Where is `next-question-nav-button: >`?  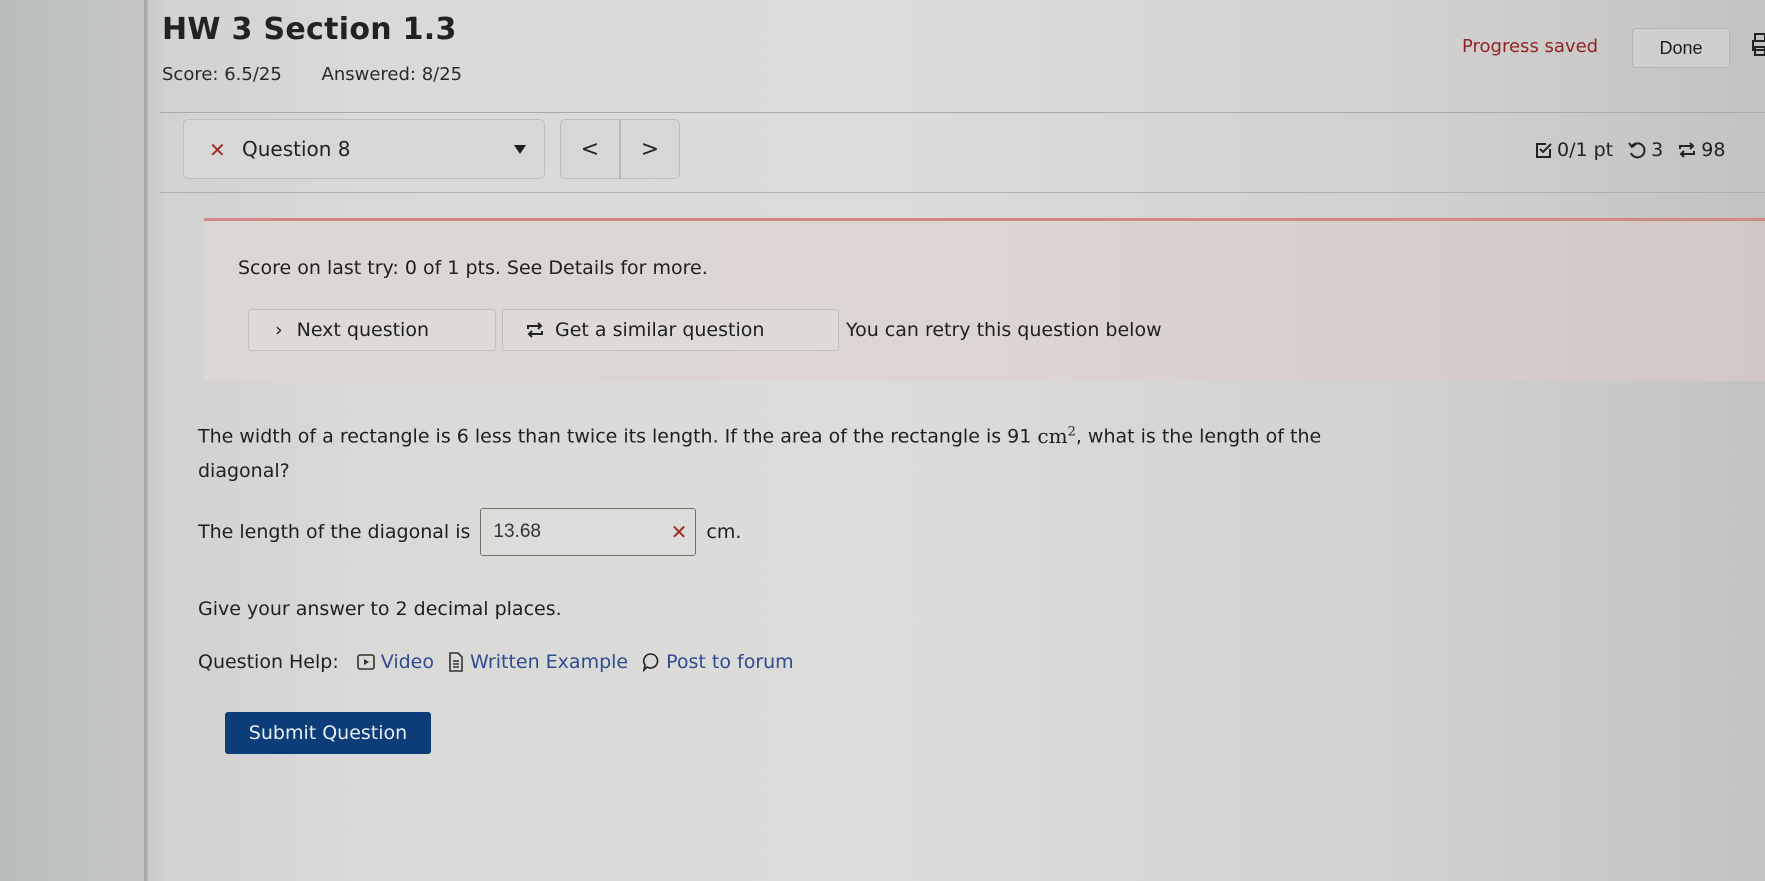
next-question-nav-button: > is located at coordinates (650, 149).